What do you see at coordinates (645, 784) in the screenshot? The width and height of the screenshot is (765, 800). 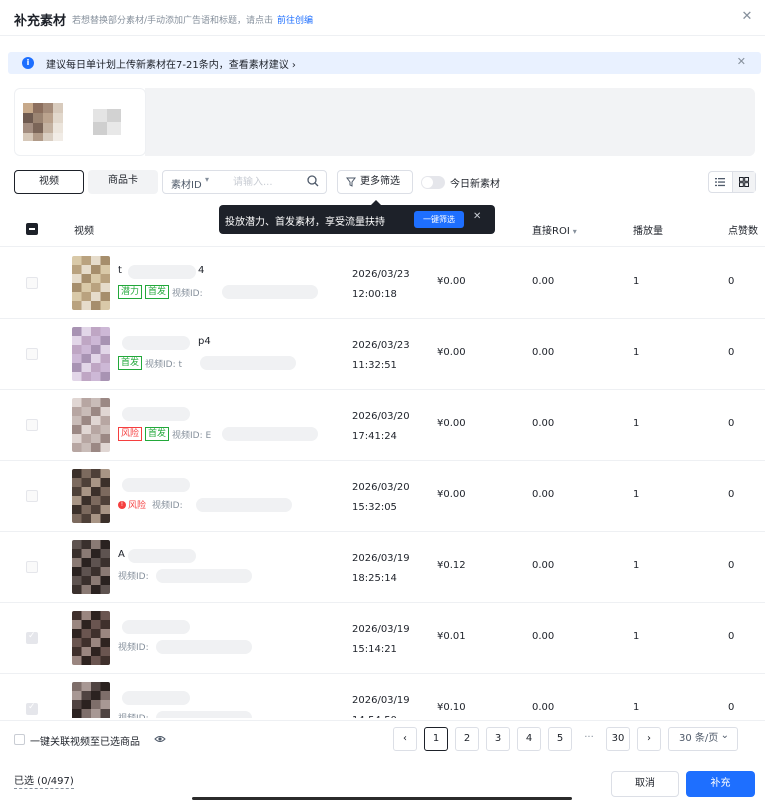 I see `cancel-button: 取消` at bounding box center [645, 784].